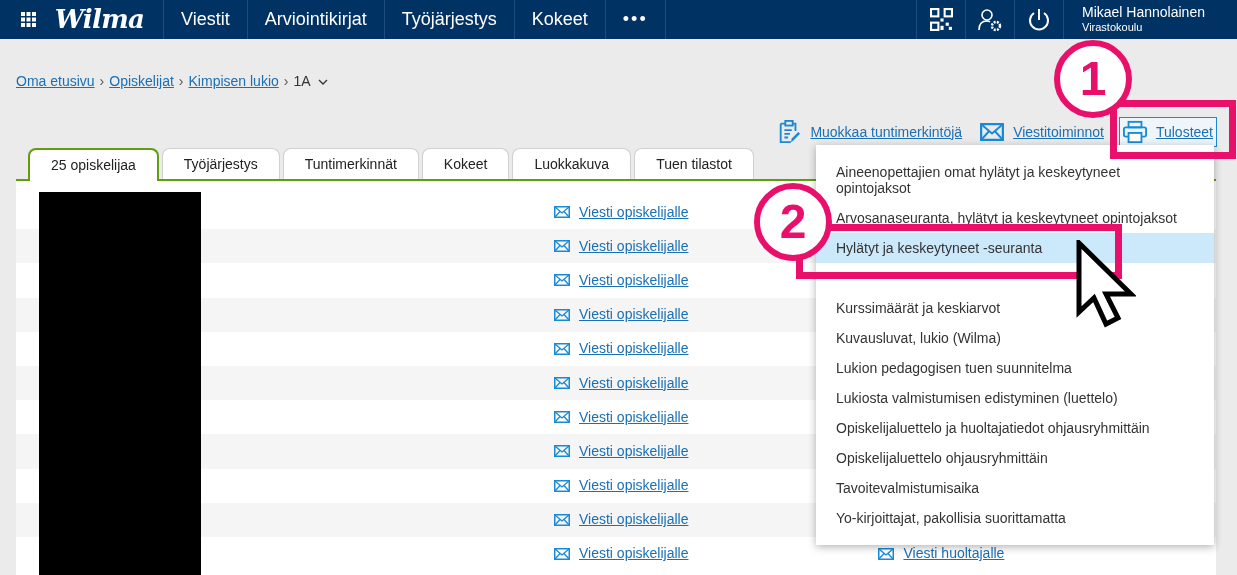  Describe the element at coordinates (1015, 248) in the screenshot. I see `menu-item: Hylätyt ja keskeytyneet -seuranta` at that location.